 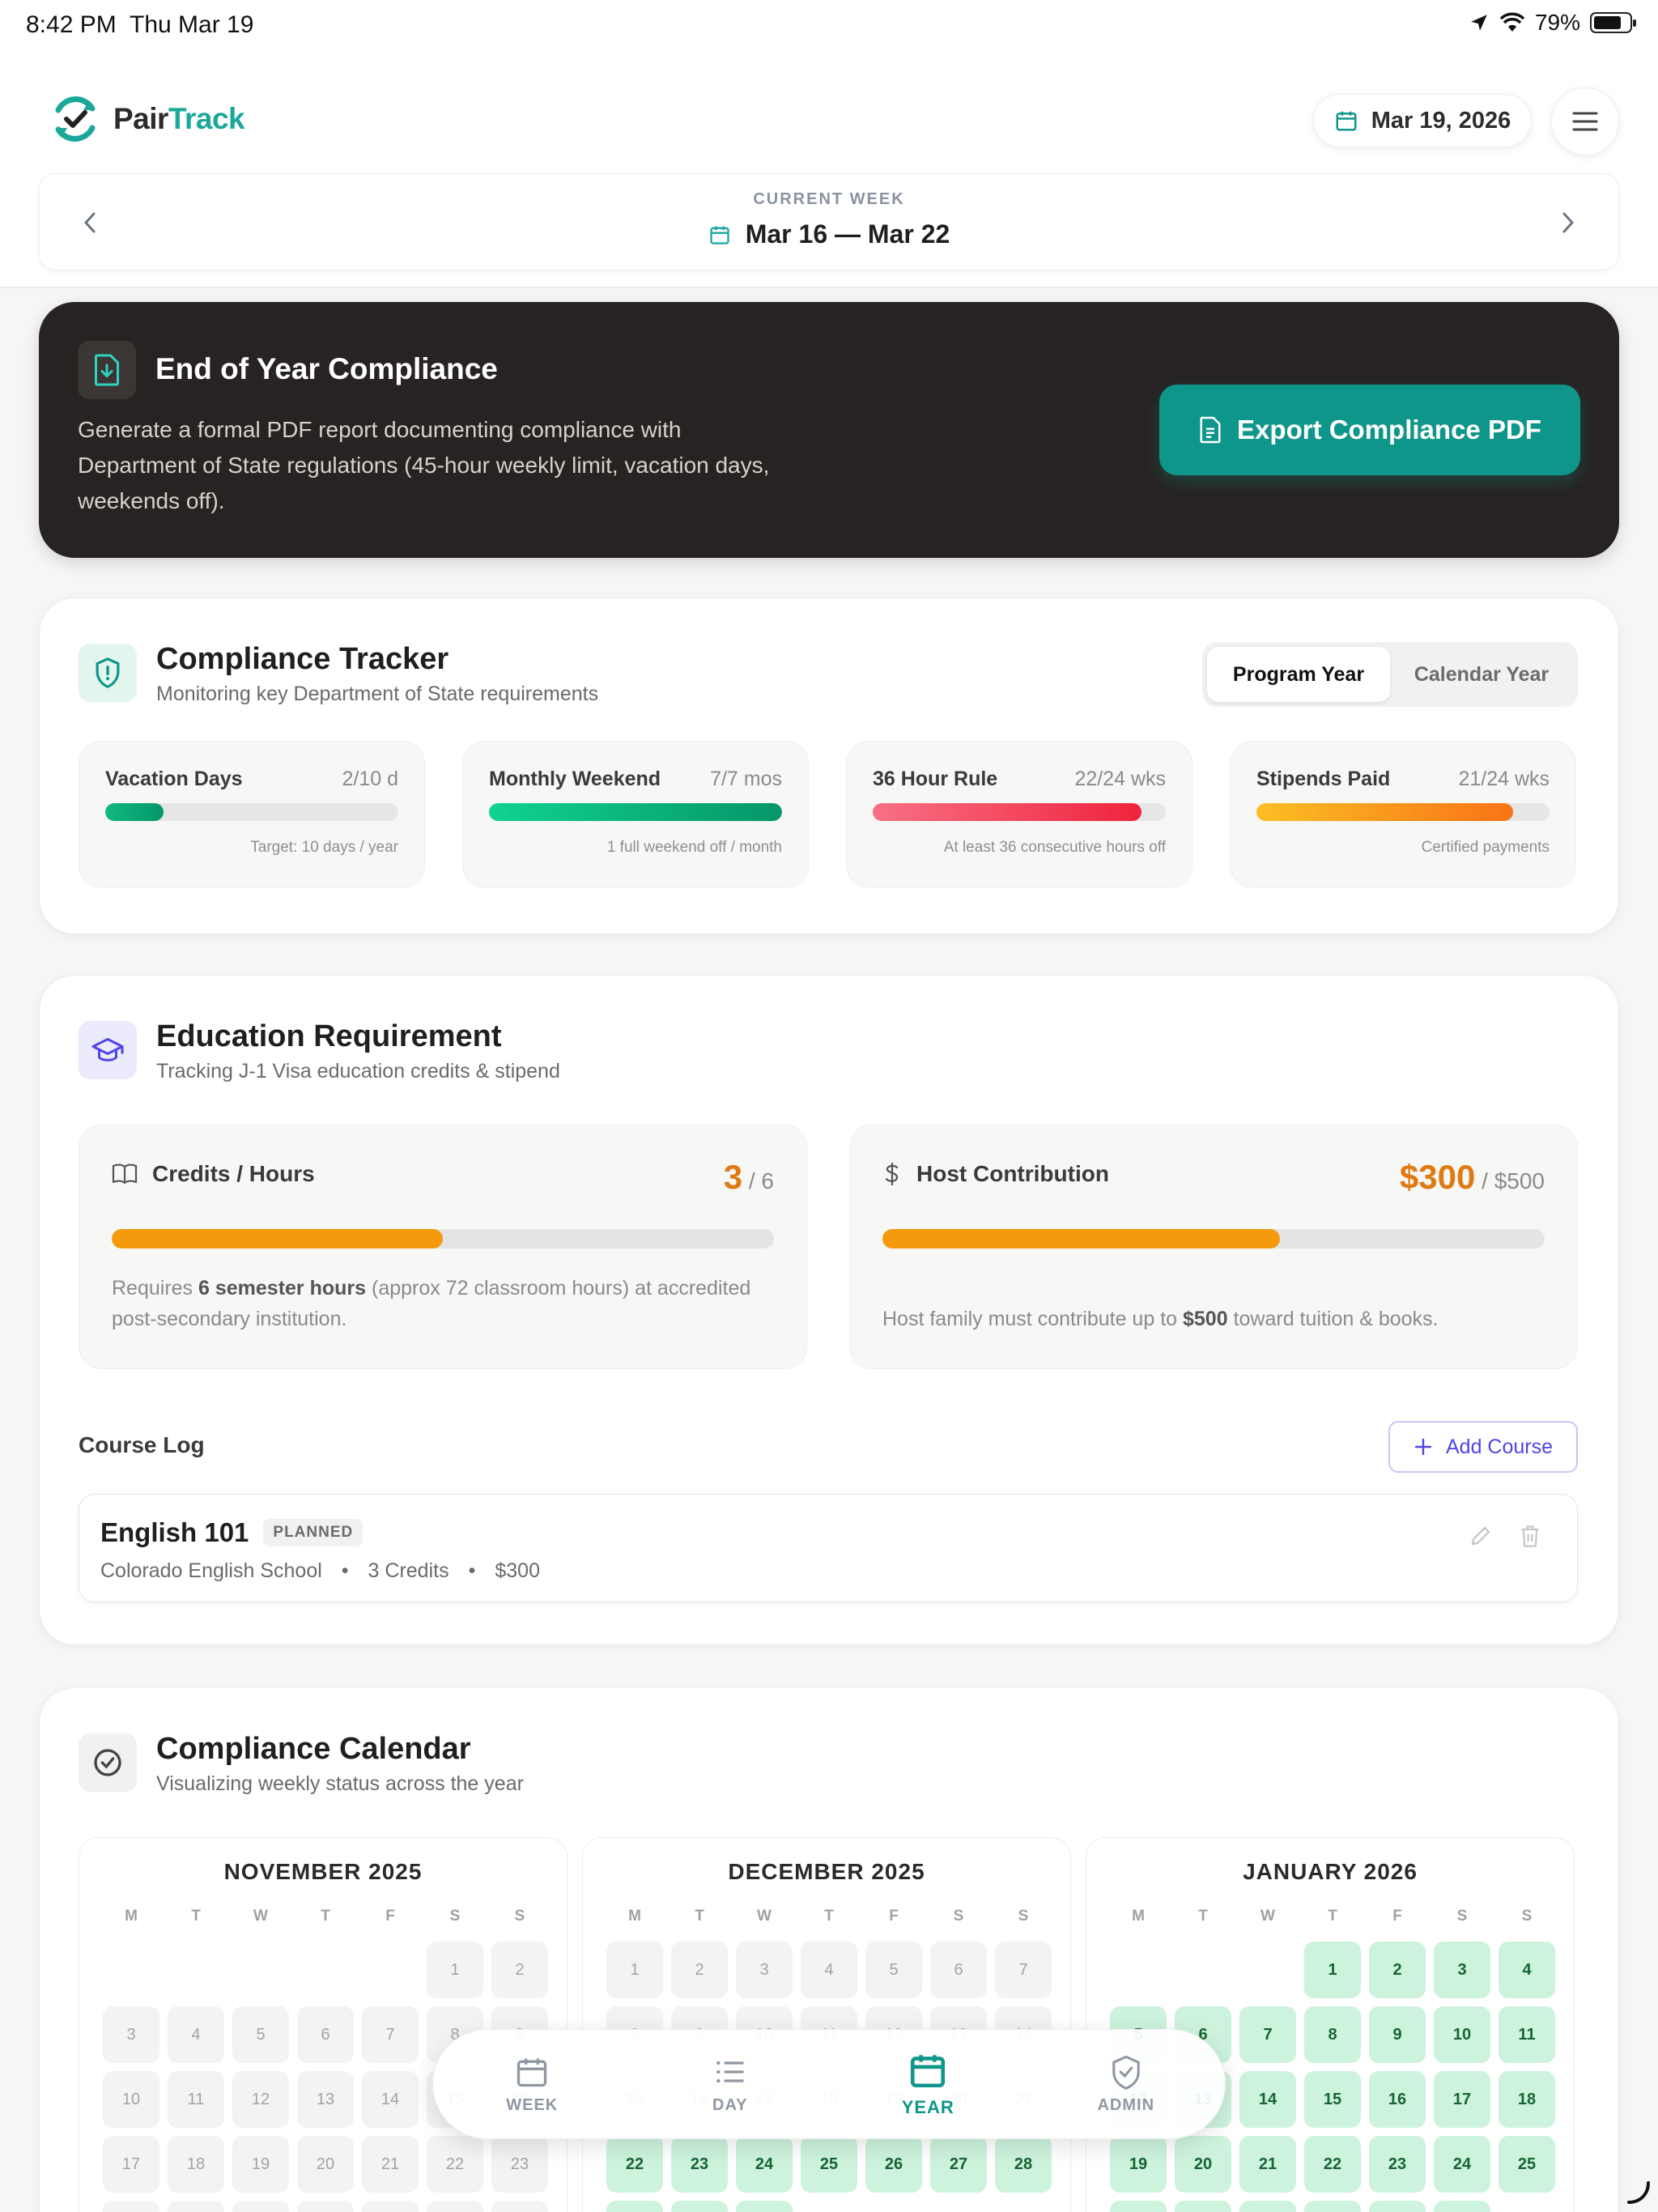 I want to click on nav-week: WEEK, so click(x=532, y=2084).